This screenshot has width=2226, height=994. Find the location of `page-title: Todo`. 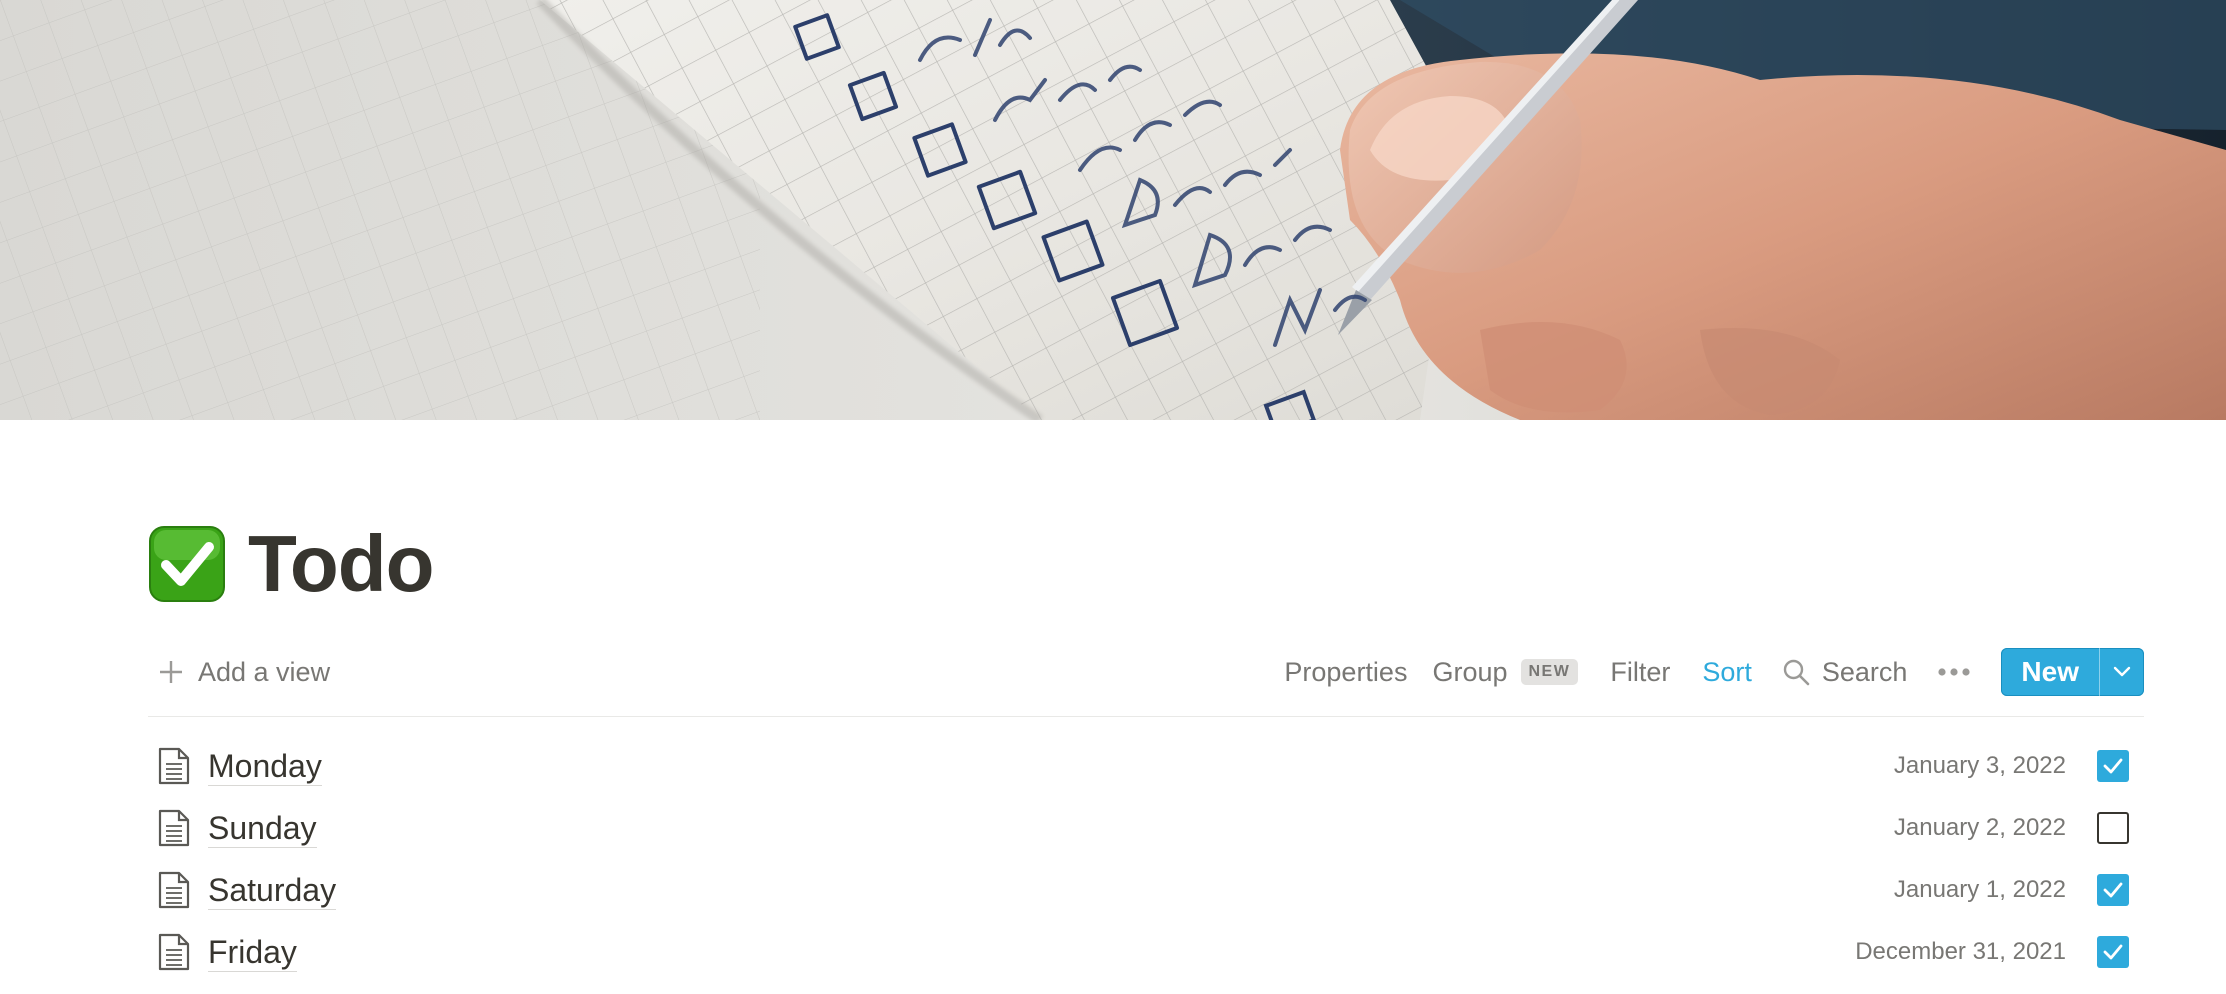

page-title: Todo is located at coordinates (291, 564).